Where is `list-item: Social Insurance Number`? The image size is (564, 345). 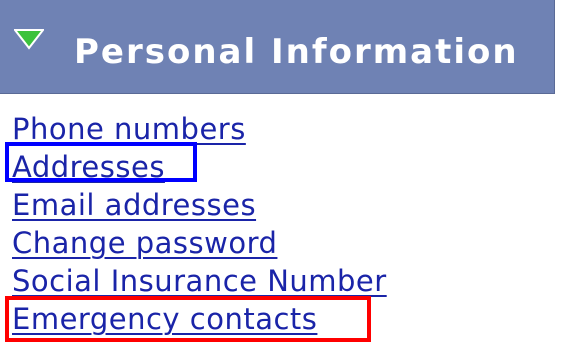 list-item: Social Insurance Number is located at coordinates (199, 281).